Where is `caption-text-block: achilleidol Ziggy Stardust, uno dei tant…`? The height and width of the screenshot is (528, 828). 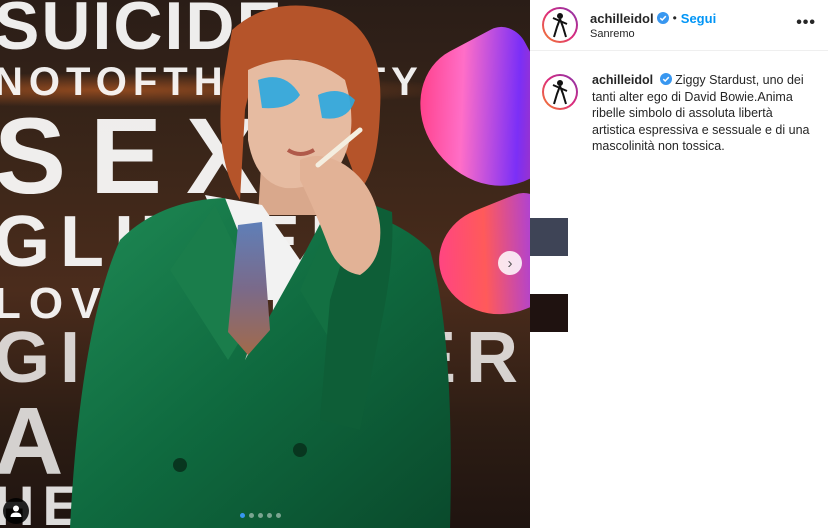 caption-text-block: achilleidol Ziggy Stardust, uno dei tant… is located at coordinates (702, 113).